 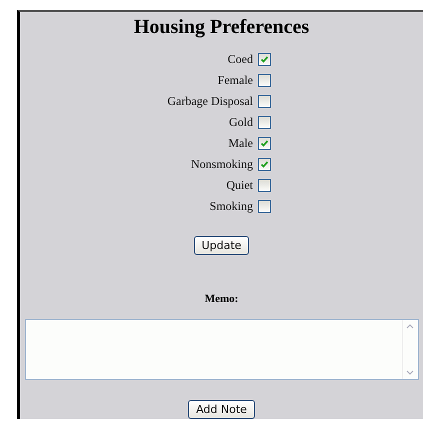 What do you see at coordinates (222, 27) in the screenshot?
I see `page-title: Housing Preferences` at bounding box center [222, 27].